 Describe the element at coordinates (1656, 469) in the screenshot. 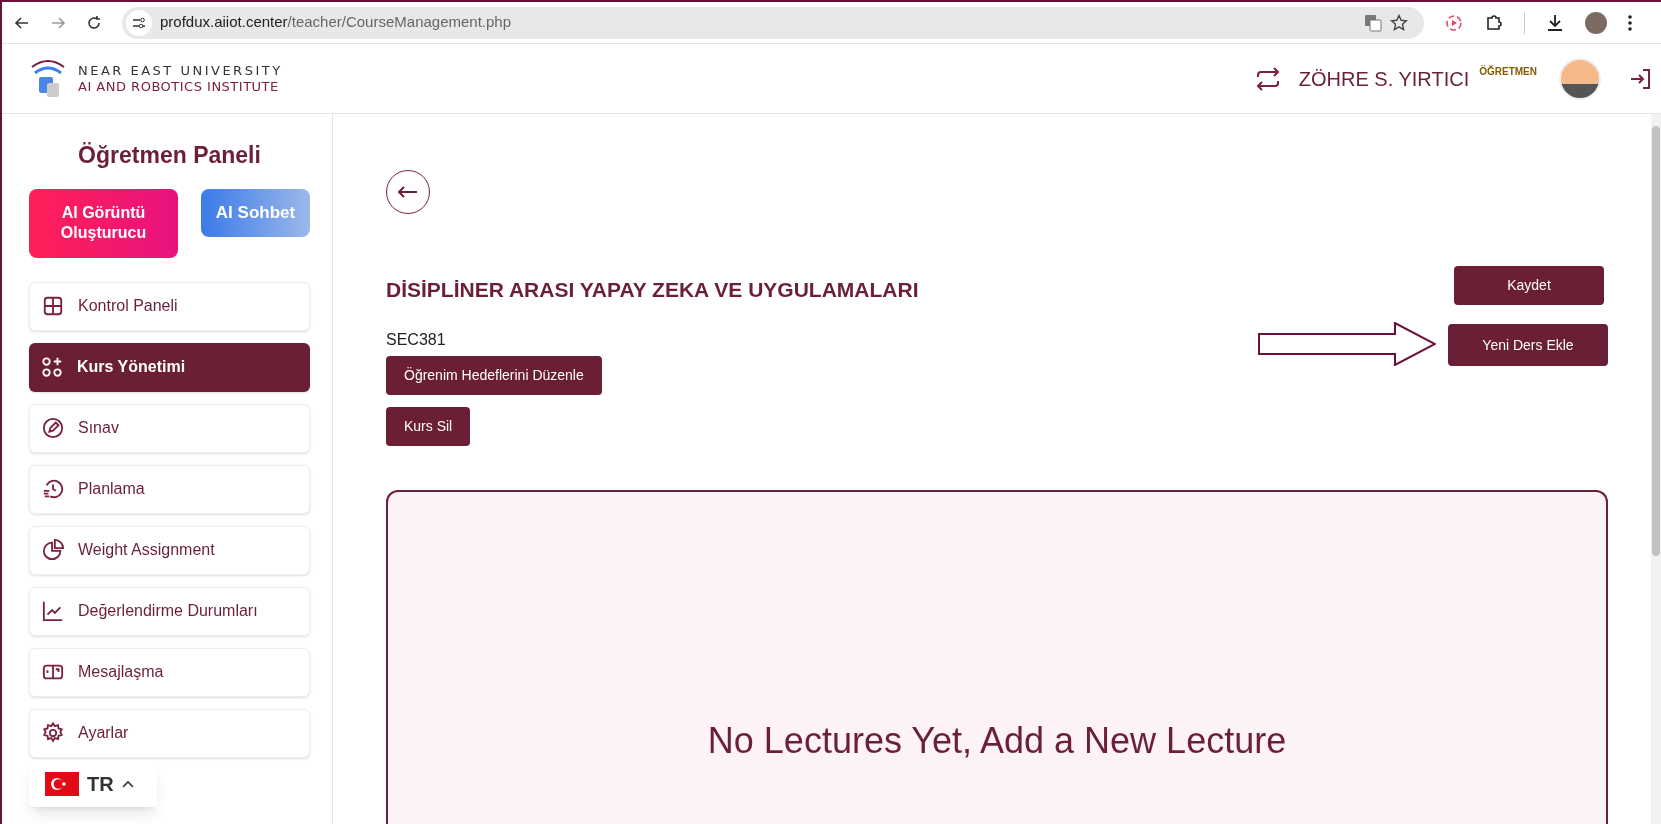

I see `vertical-scrollbar` at that location.